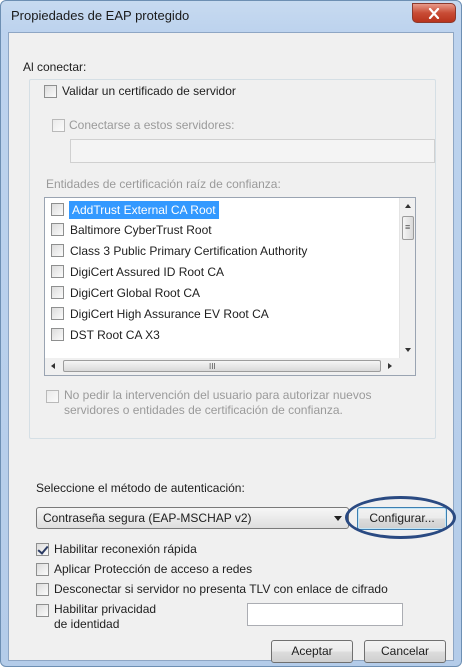  I want to click on list-item: DigiCert Assured ID Root CA, so click(222, 272).